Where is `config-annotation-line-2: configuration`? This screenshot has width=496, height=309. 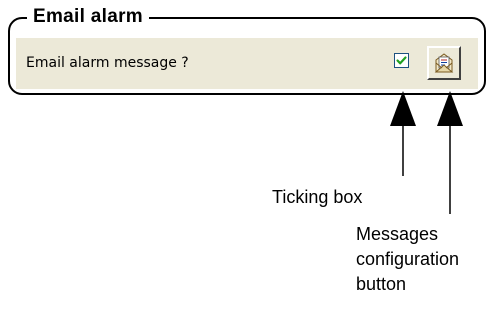
config-annotation-line-2: configuration is located at coordinates (408, 259).